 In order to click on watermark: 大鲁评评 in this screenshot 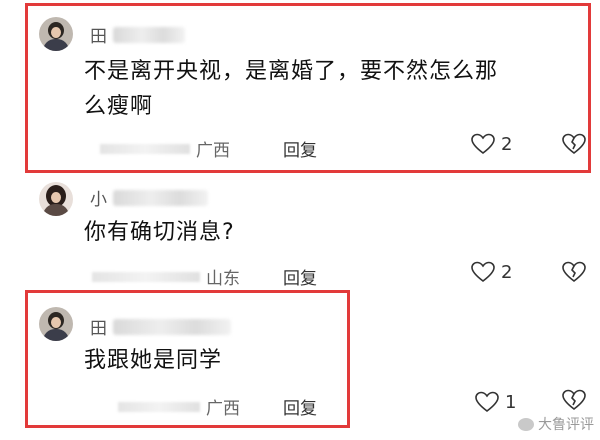, I will do `click(556, 424)`.